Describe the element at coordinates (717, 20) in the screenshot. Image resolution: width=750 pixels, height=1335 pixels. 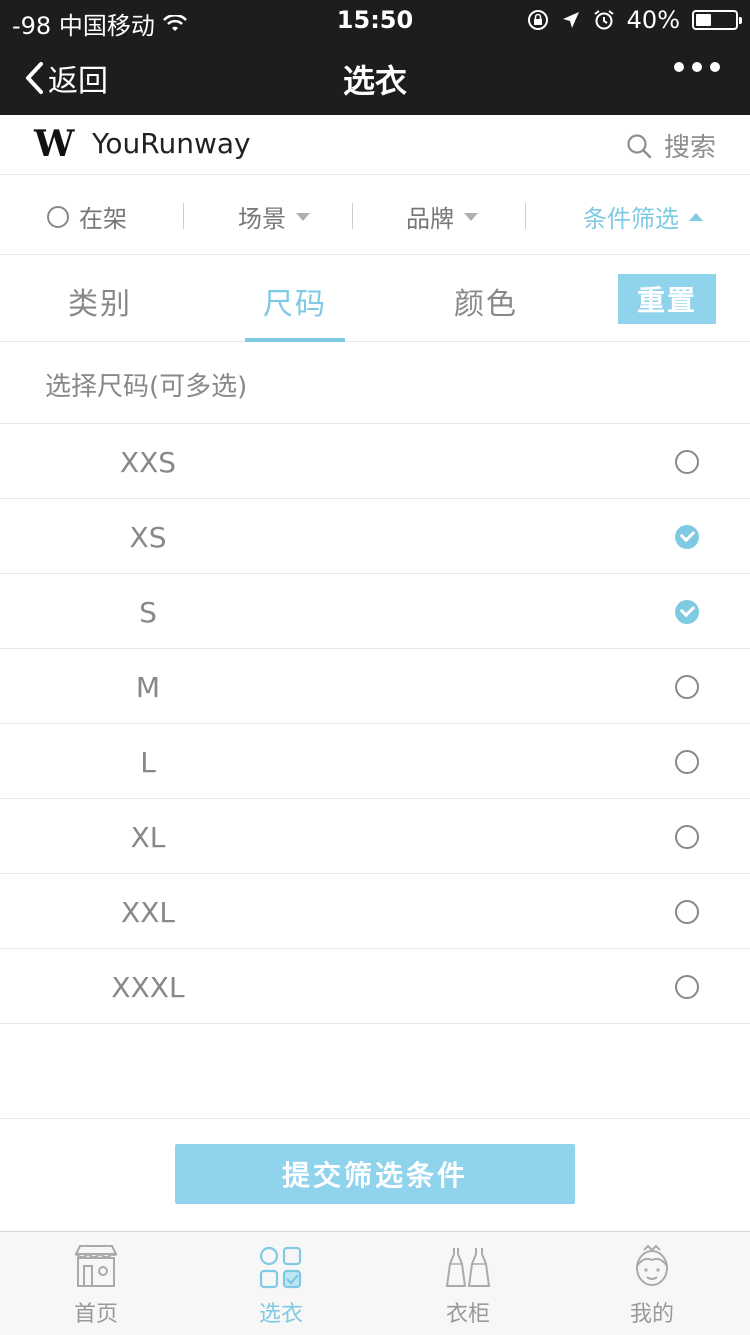
I see `battery-icon` at that location.